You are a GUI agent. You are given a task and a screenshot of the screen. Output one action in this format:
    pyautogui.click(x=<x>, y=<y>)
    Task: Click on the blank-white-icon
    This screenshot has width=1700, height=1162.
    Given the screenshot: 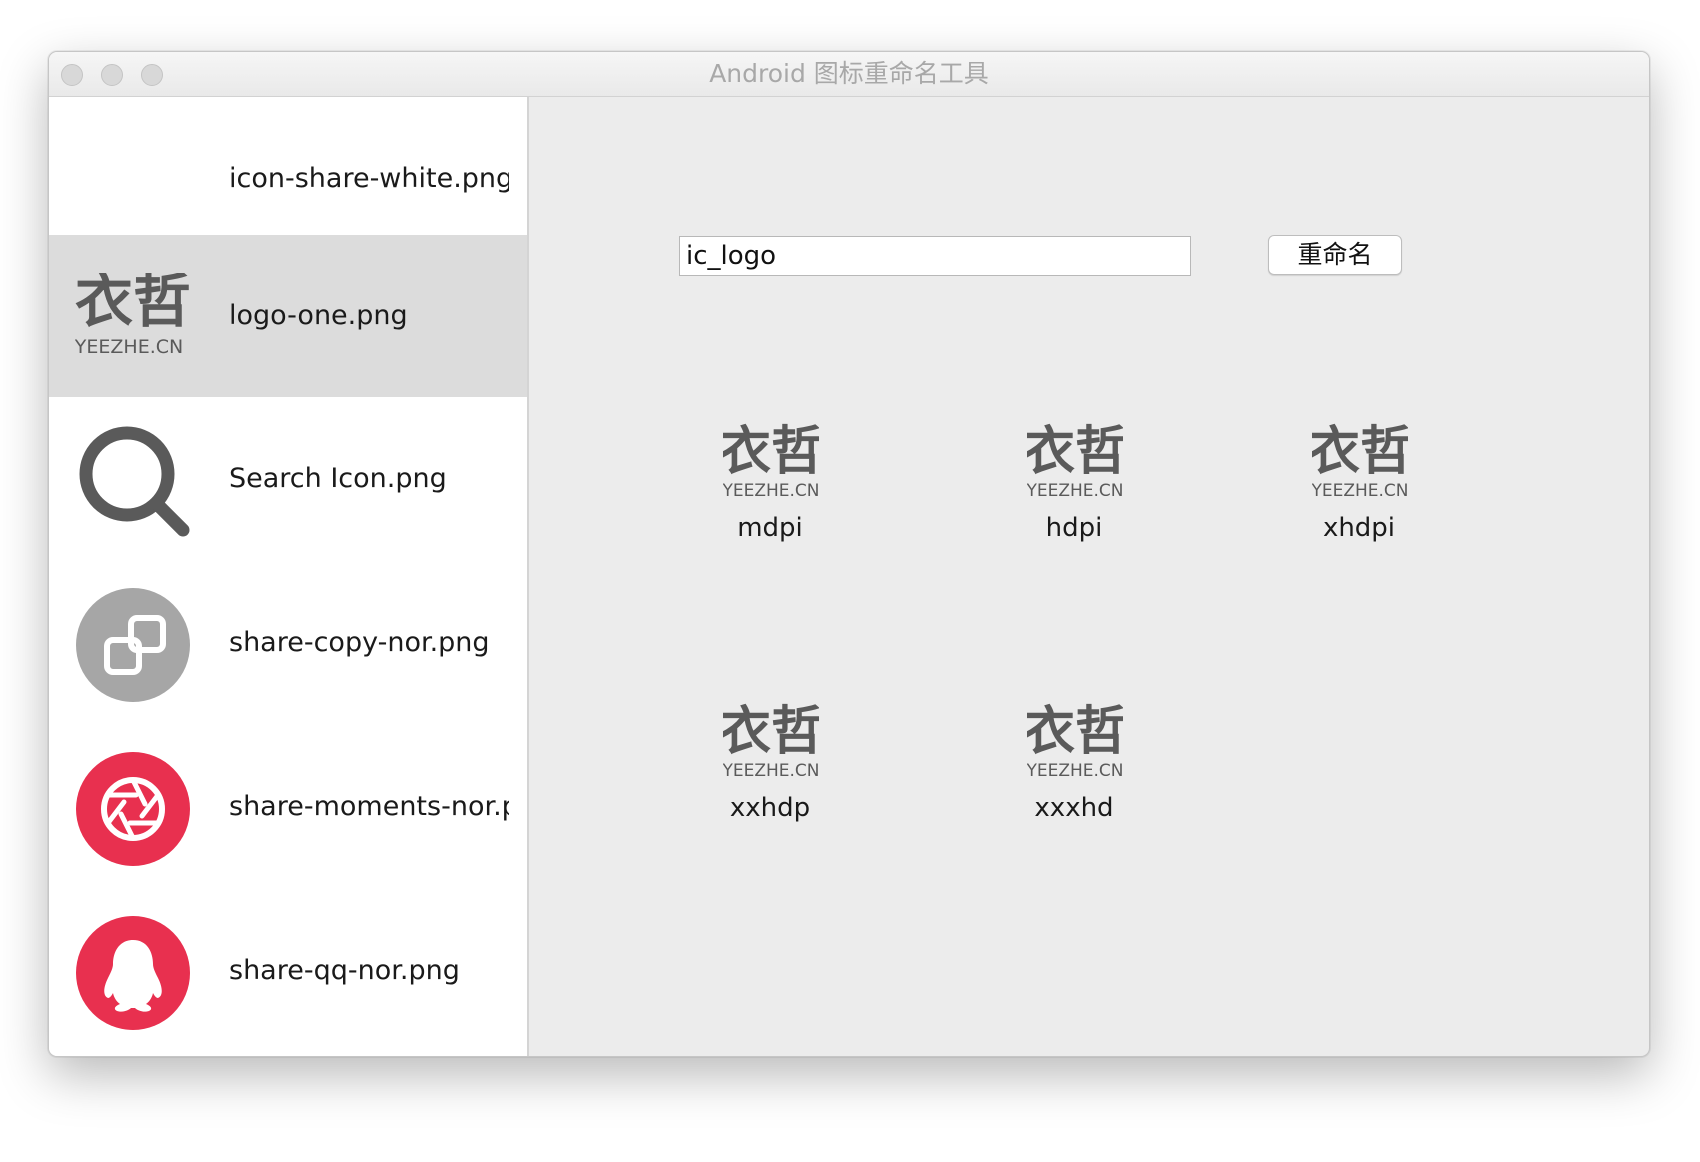 What is the action you would take?
    pyautogui.click(x=133, y=181)
    